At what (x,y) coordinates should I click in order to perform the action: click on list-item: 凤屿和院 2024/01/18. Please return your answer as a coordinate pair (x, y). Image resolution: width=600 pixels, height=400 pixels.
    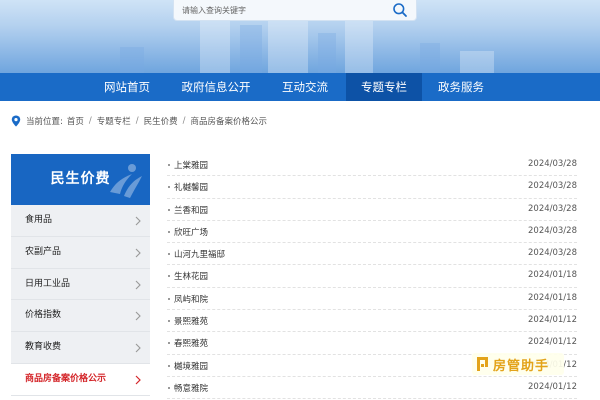
    Looking at the image, I should click on (372, 299).